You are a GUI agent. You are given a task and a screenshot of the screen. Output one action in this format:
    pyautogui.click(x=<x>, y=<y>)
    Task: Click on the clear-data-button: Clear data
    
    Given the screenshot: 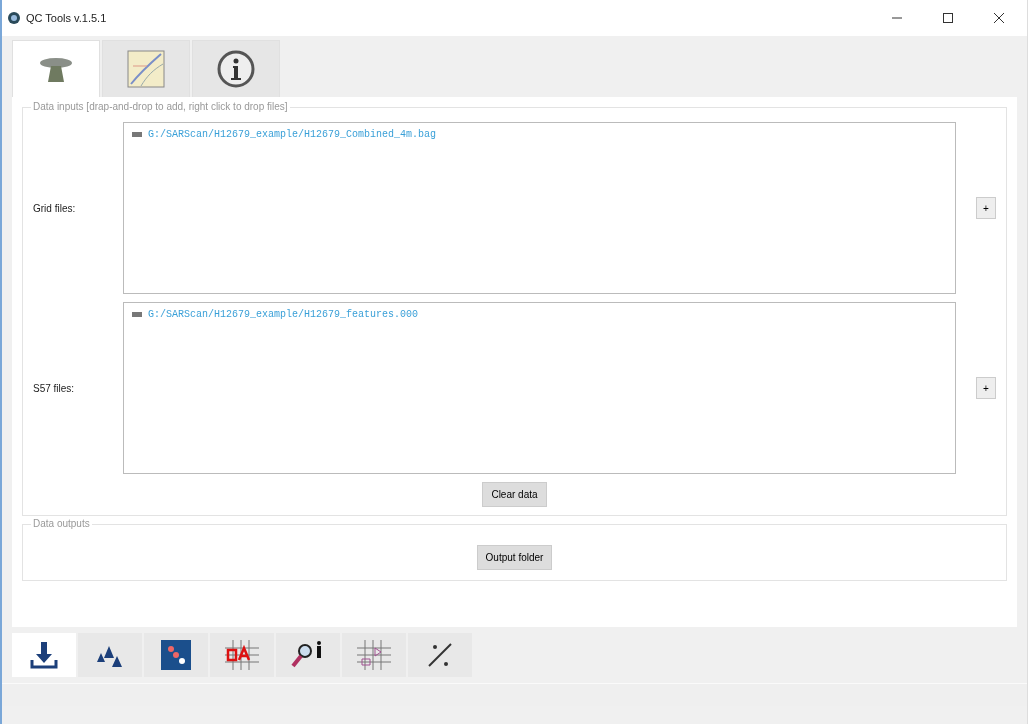 What is the action you would take?
    pyautogui.click(x=514, y=494)
    